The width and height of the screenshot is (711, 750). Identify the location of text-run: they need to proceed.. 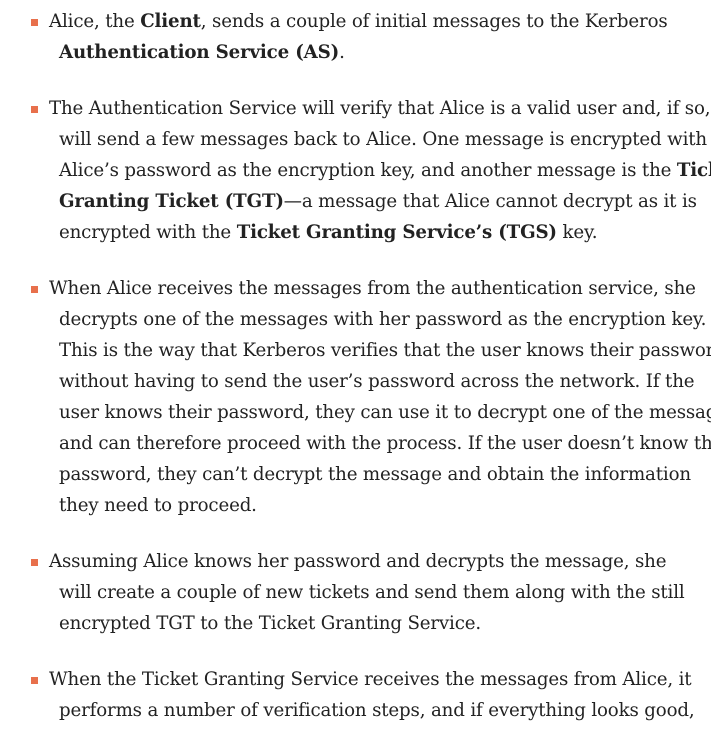
(158, 505).